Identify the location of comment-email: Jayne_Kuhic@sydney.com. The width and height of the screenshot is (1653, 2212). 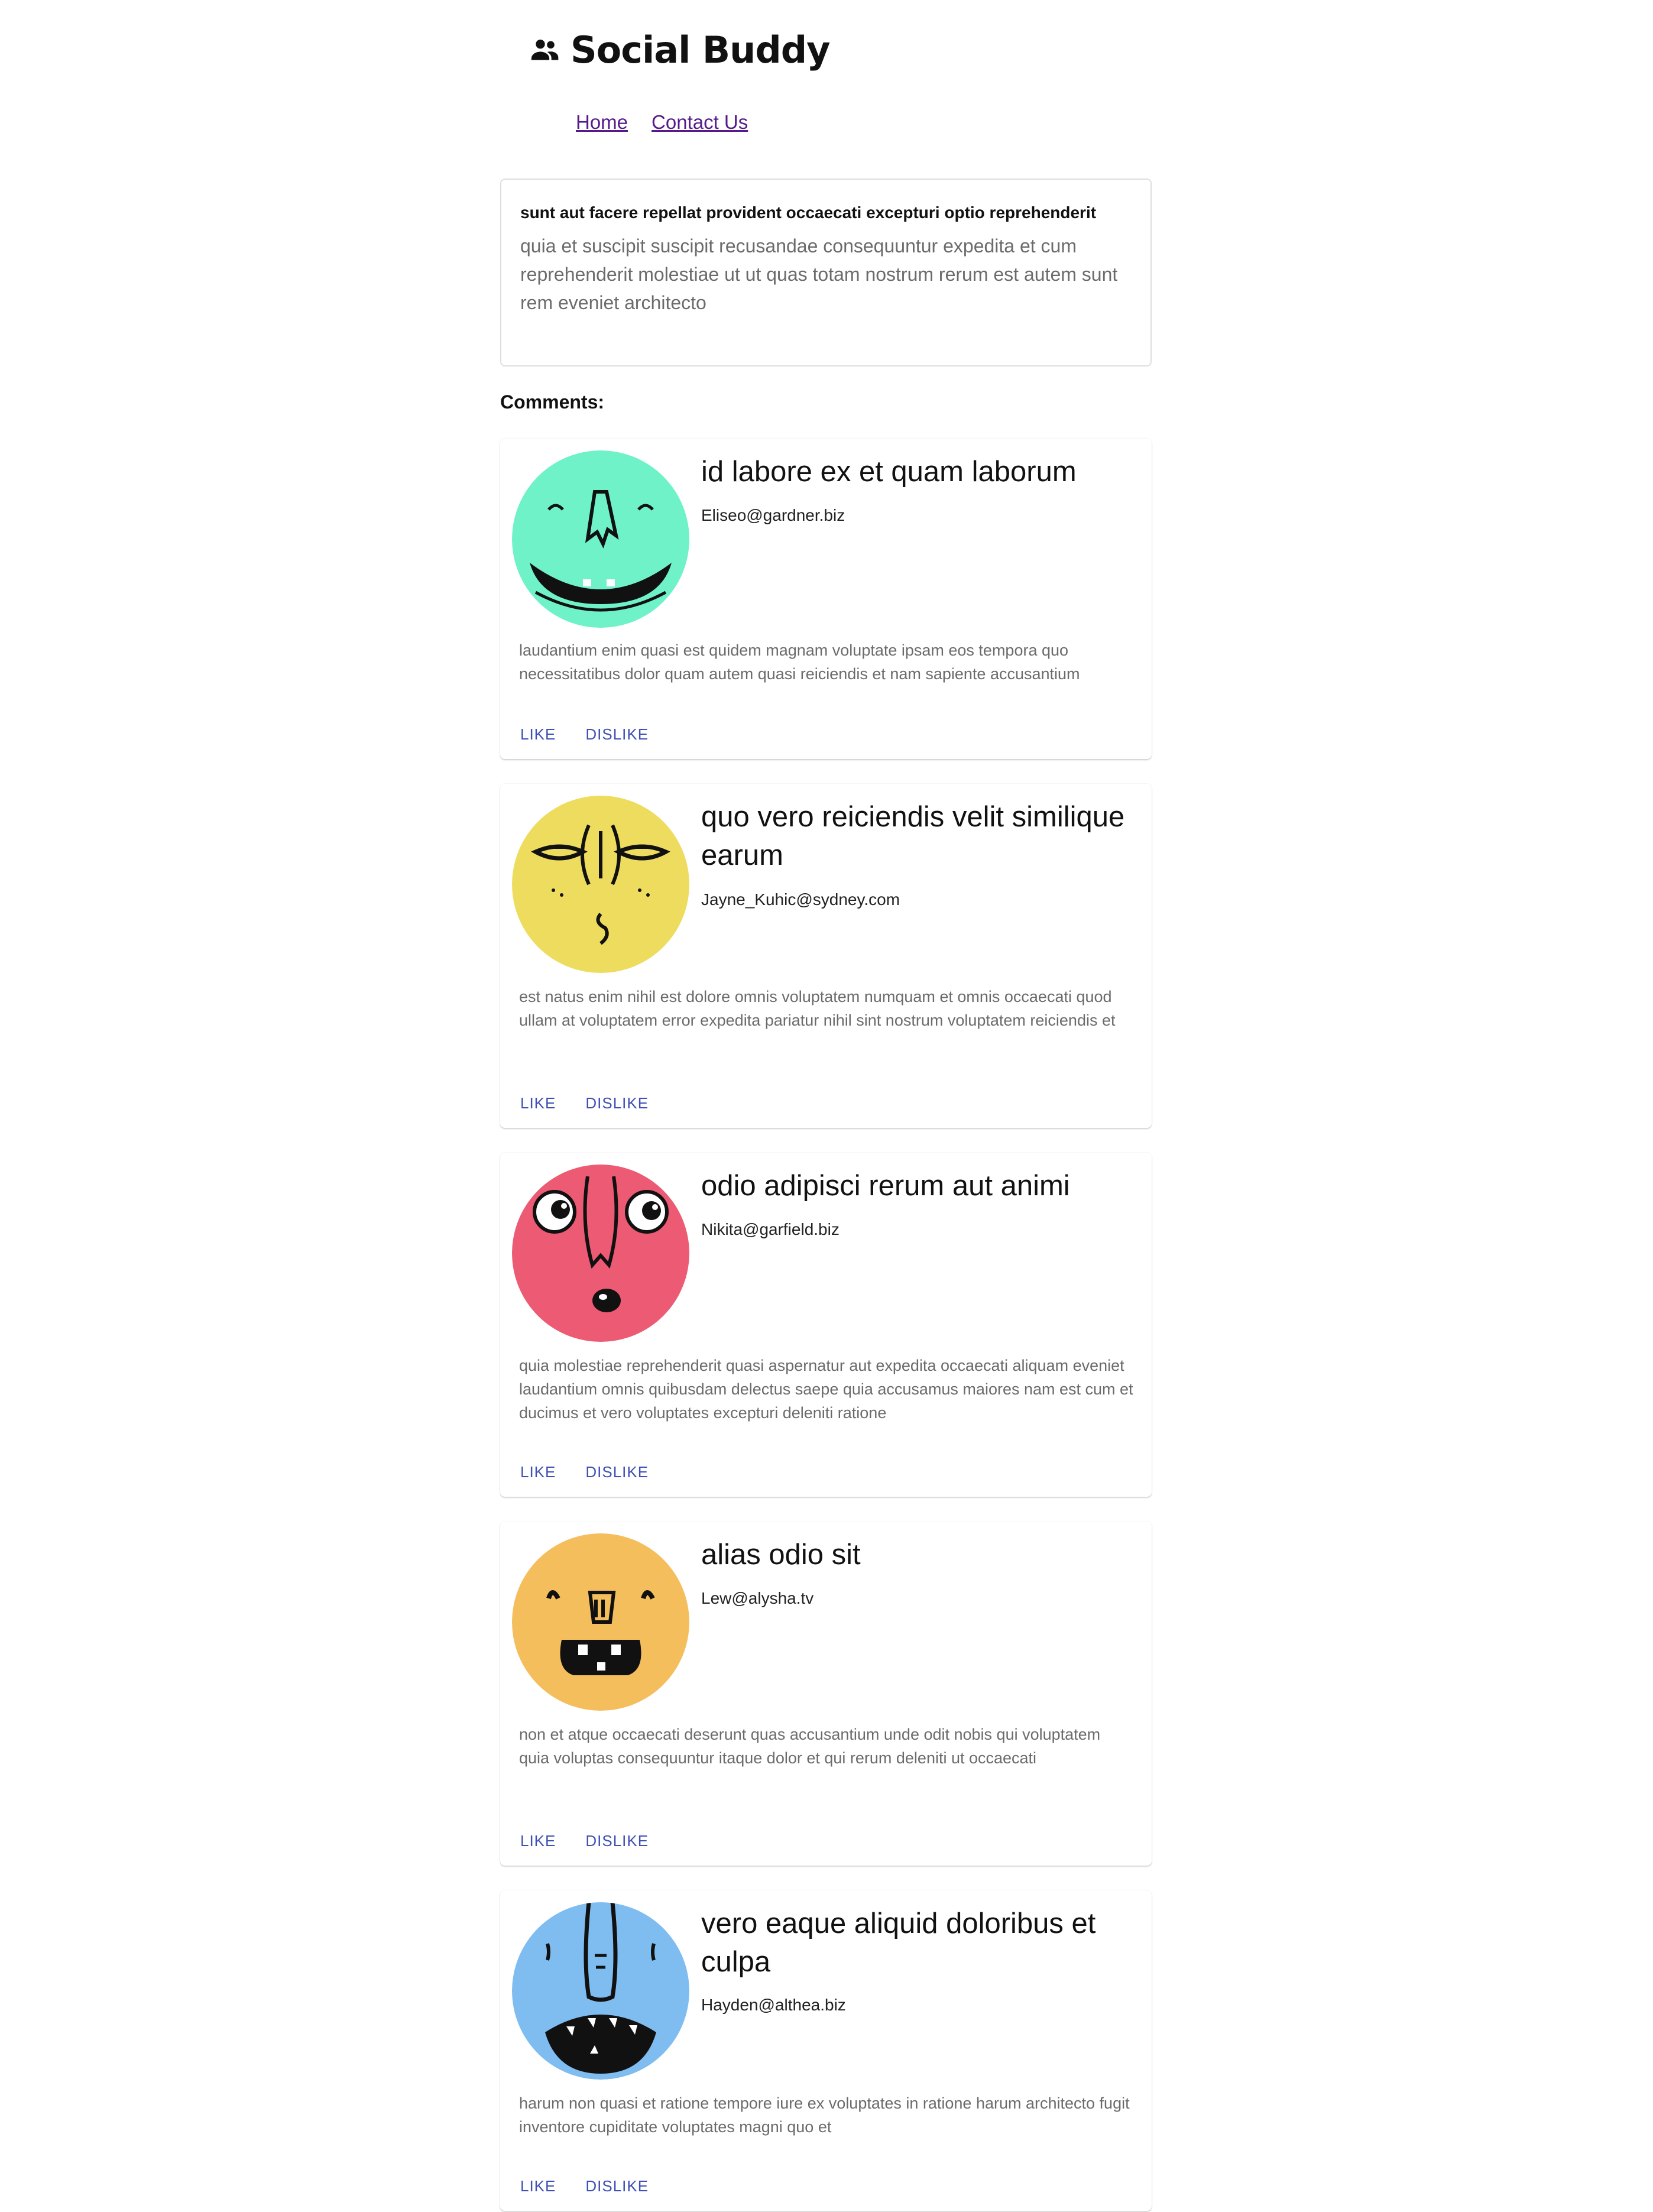
(800, 899).